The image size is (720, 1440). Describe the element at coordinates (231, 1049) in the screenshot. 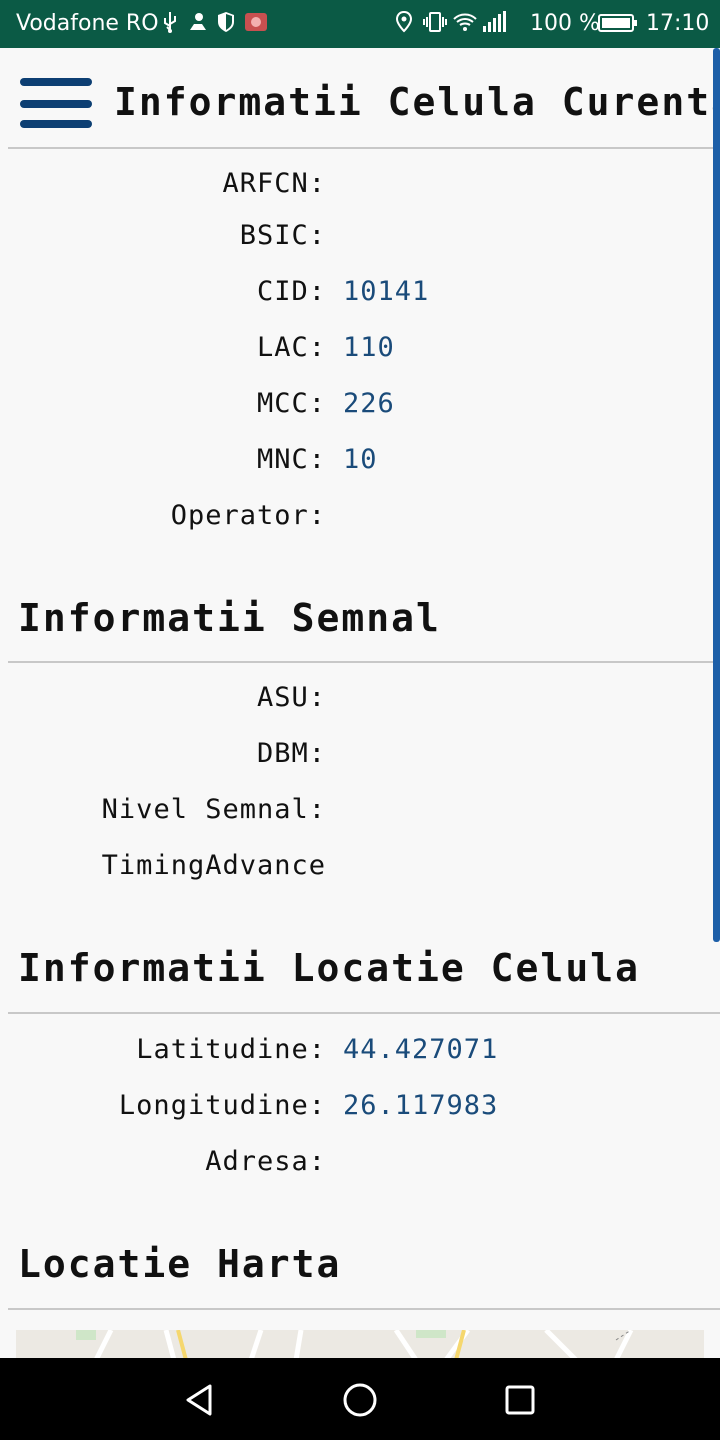

I see `row-label: Latitudine:` at that location.